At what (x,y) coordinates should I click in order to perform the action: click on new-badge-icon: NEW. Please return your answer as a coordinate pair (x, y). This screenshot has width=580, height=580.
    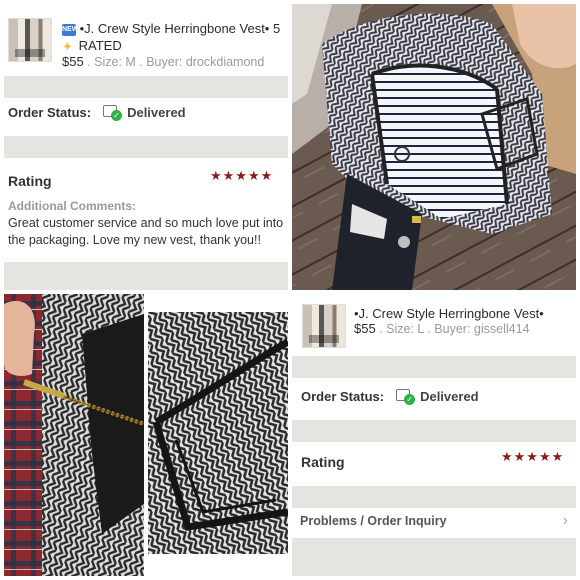
    Looking at the image, I should click on (70, 29).